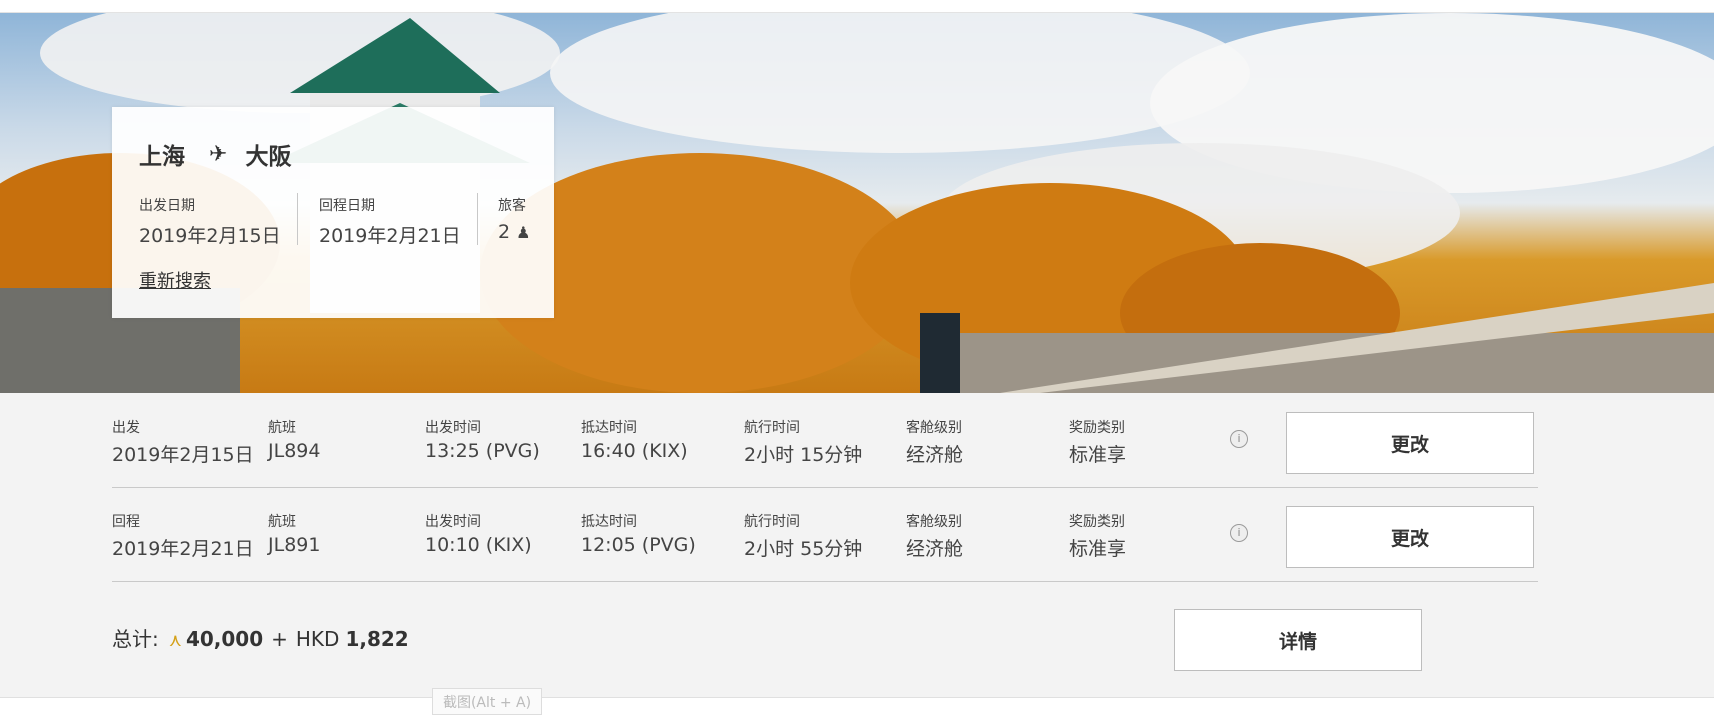 The height and width of the screenshot is (727, 1714). What do you see at coordinates (183, 455) in the screenshot?
I see `leg-date: 2019年2月15日` at bounding box center [183, 455].